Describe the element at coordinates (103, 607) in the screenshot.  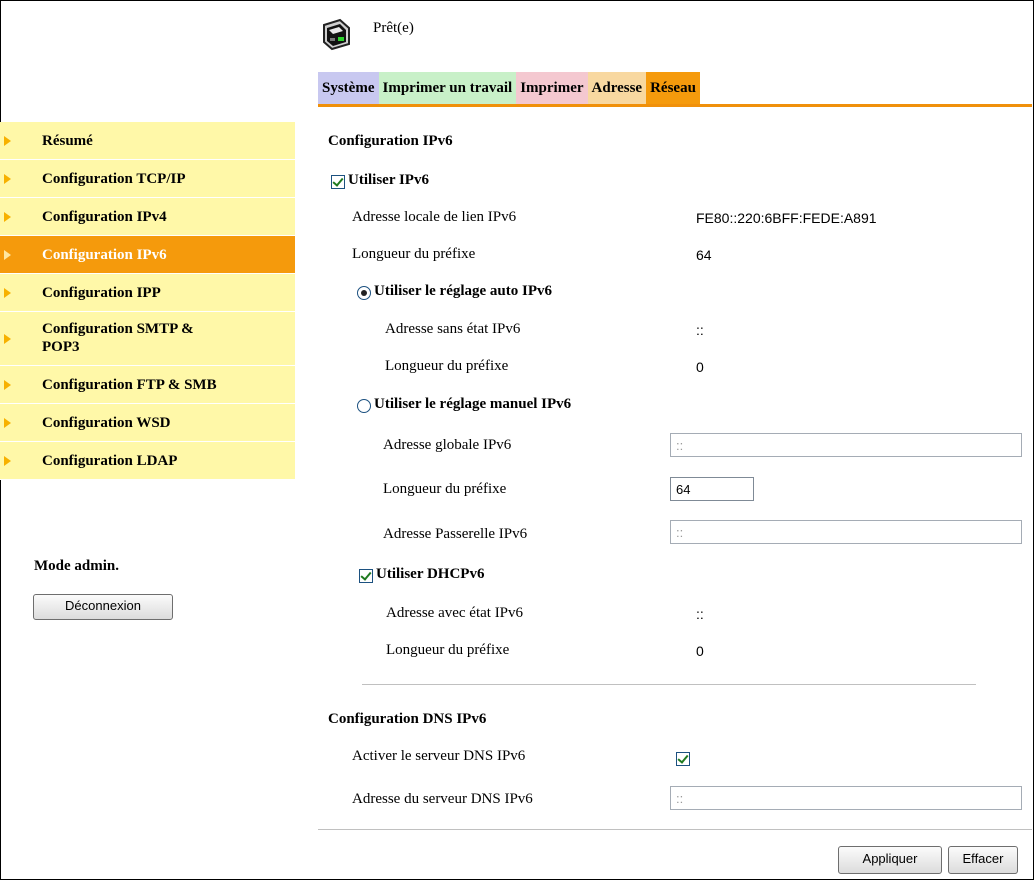
I see `logout-button: Déconnexion` at that location.